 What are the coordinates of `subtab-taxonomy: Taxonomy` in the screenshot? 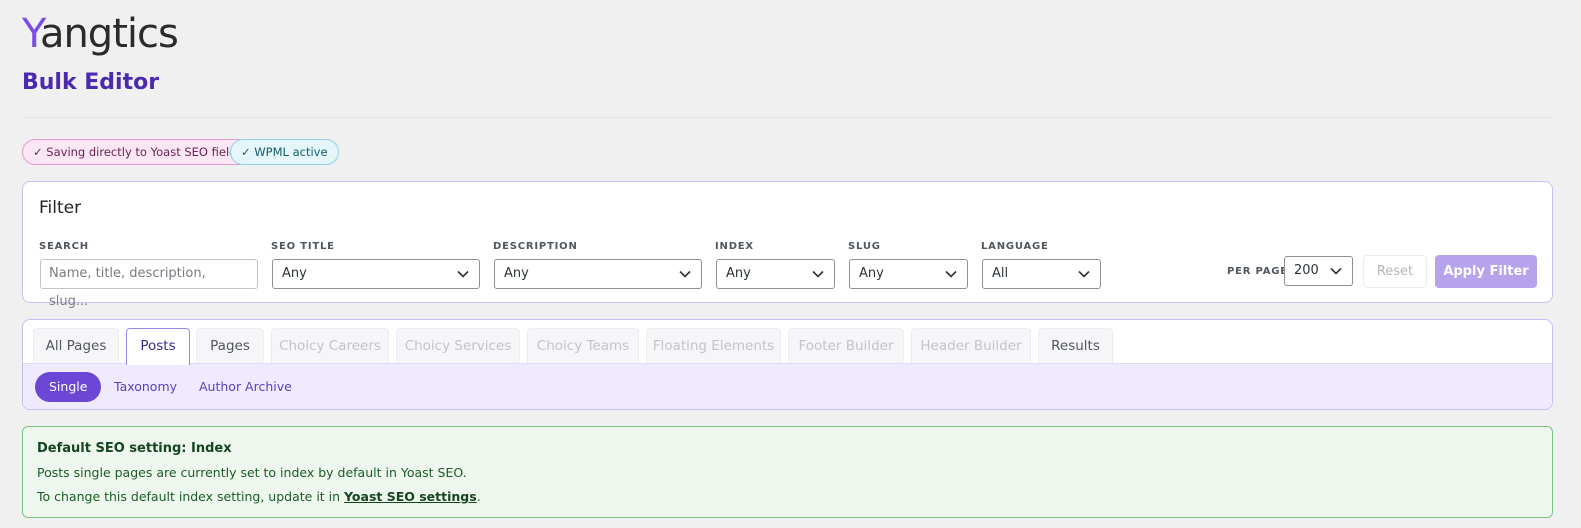 It's located at (145, 387).